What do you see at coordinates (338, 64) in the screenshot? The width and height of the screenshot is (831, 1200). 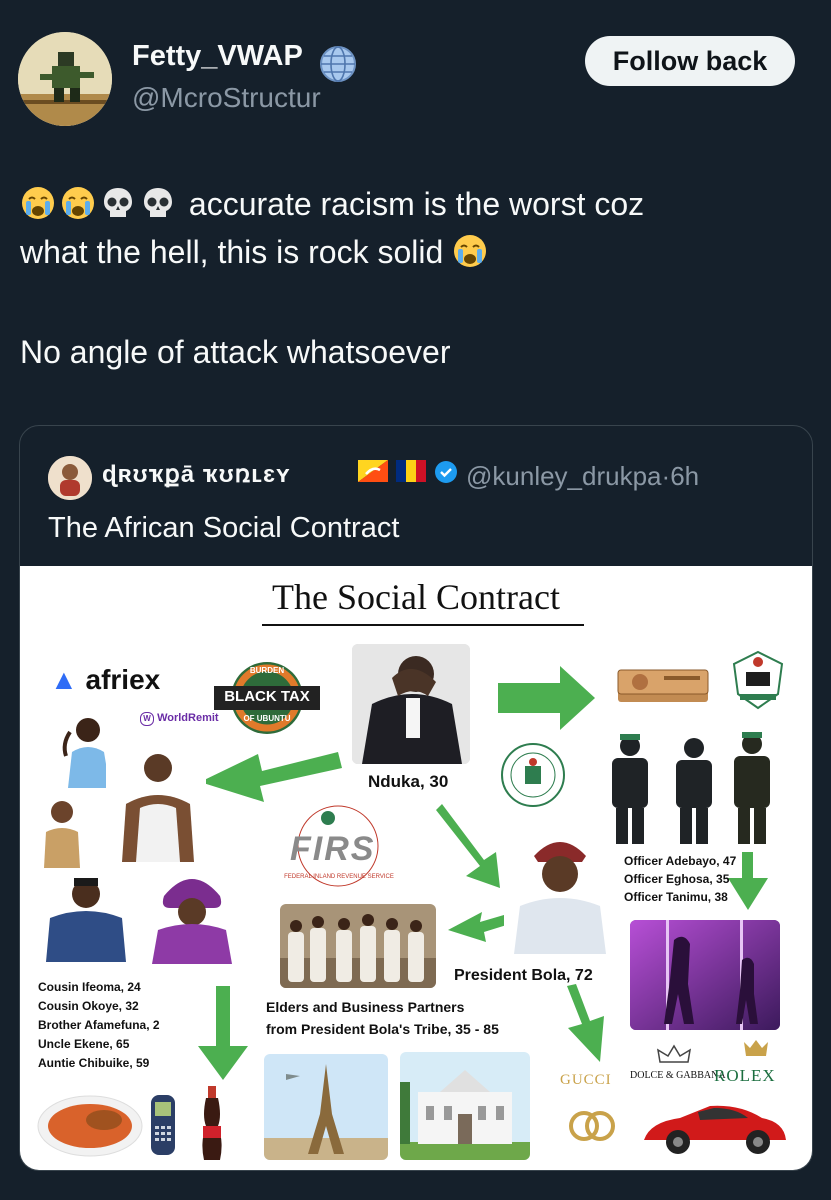 I see `globe-icon` at bounding box center [338, 64].